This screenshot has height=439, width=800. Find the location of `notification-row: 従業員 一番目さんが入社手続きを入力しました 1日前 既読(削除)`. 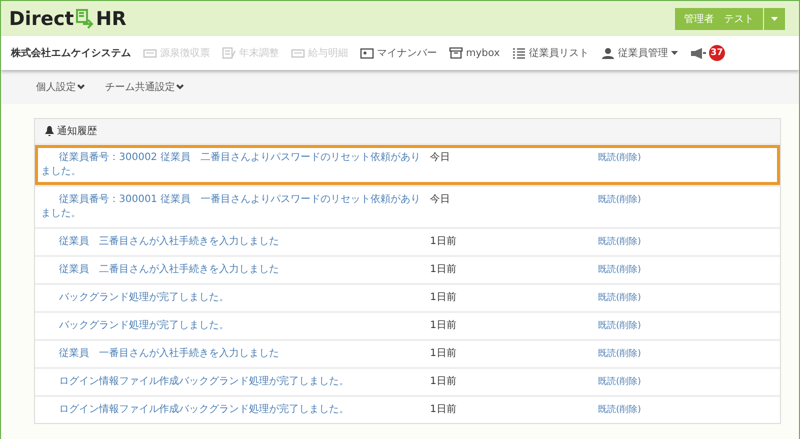

notification-row: 従業員 一番目さんが入社手続きを入力しました 1日前 既読(削除) is located at coordinates (407, 354).